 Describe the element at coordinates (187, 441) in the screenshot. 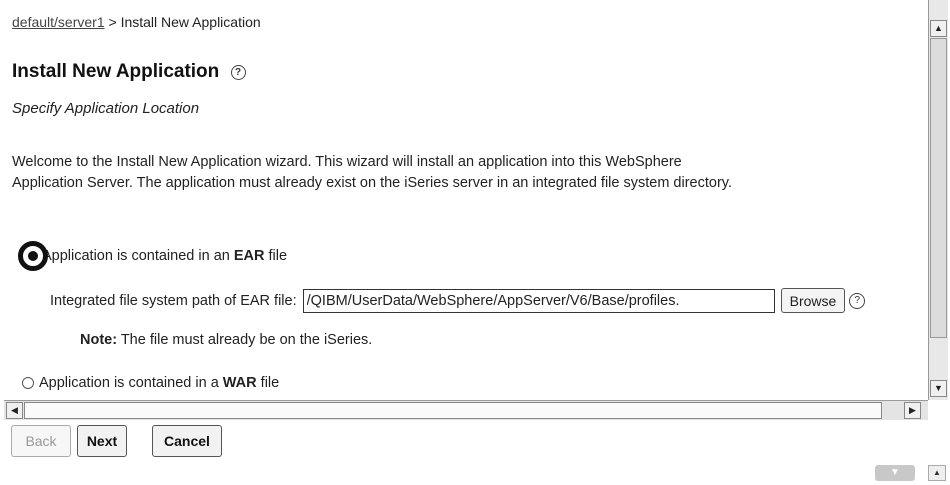

I see `cancel-button: Cancel` at that location.